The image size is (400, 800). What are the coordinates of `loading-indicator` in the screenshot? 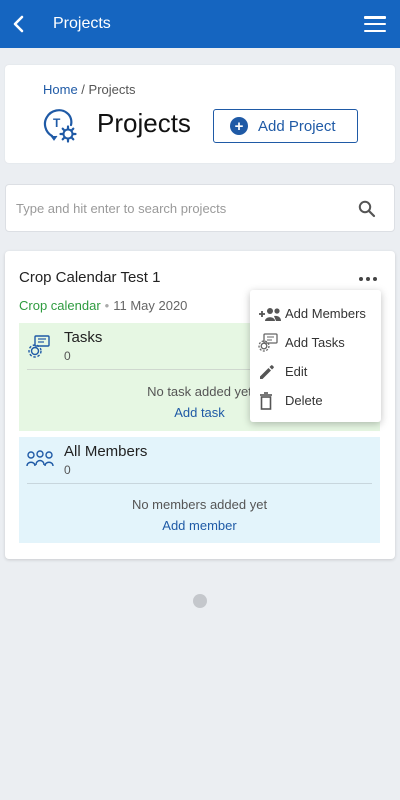 It's located at (200, 601).